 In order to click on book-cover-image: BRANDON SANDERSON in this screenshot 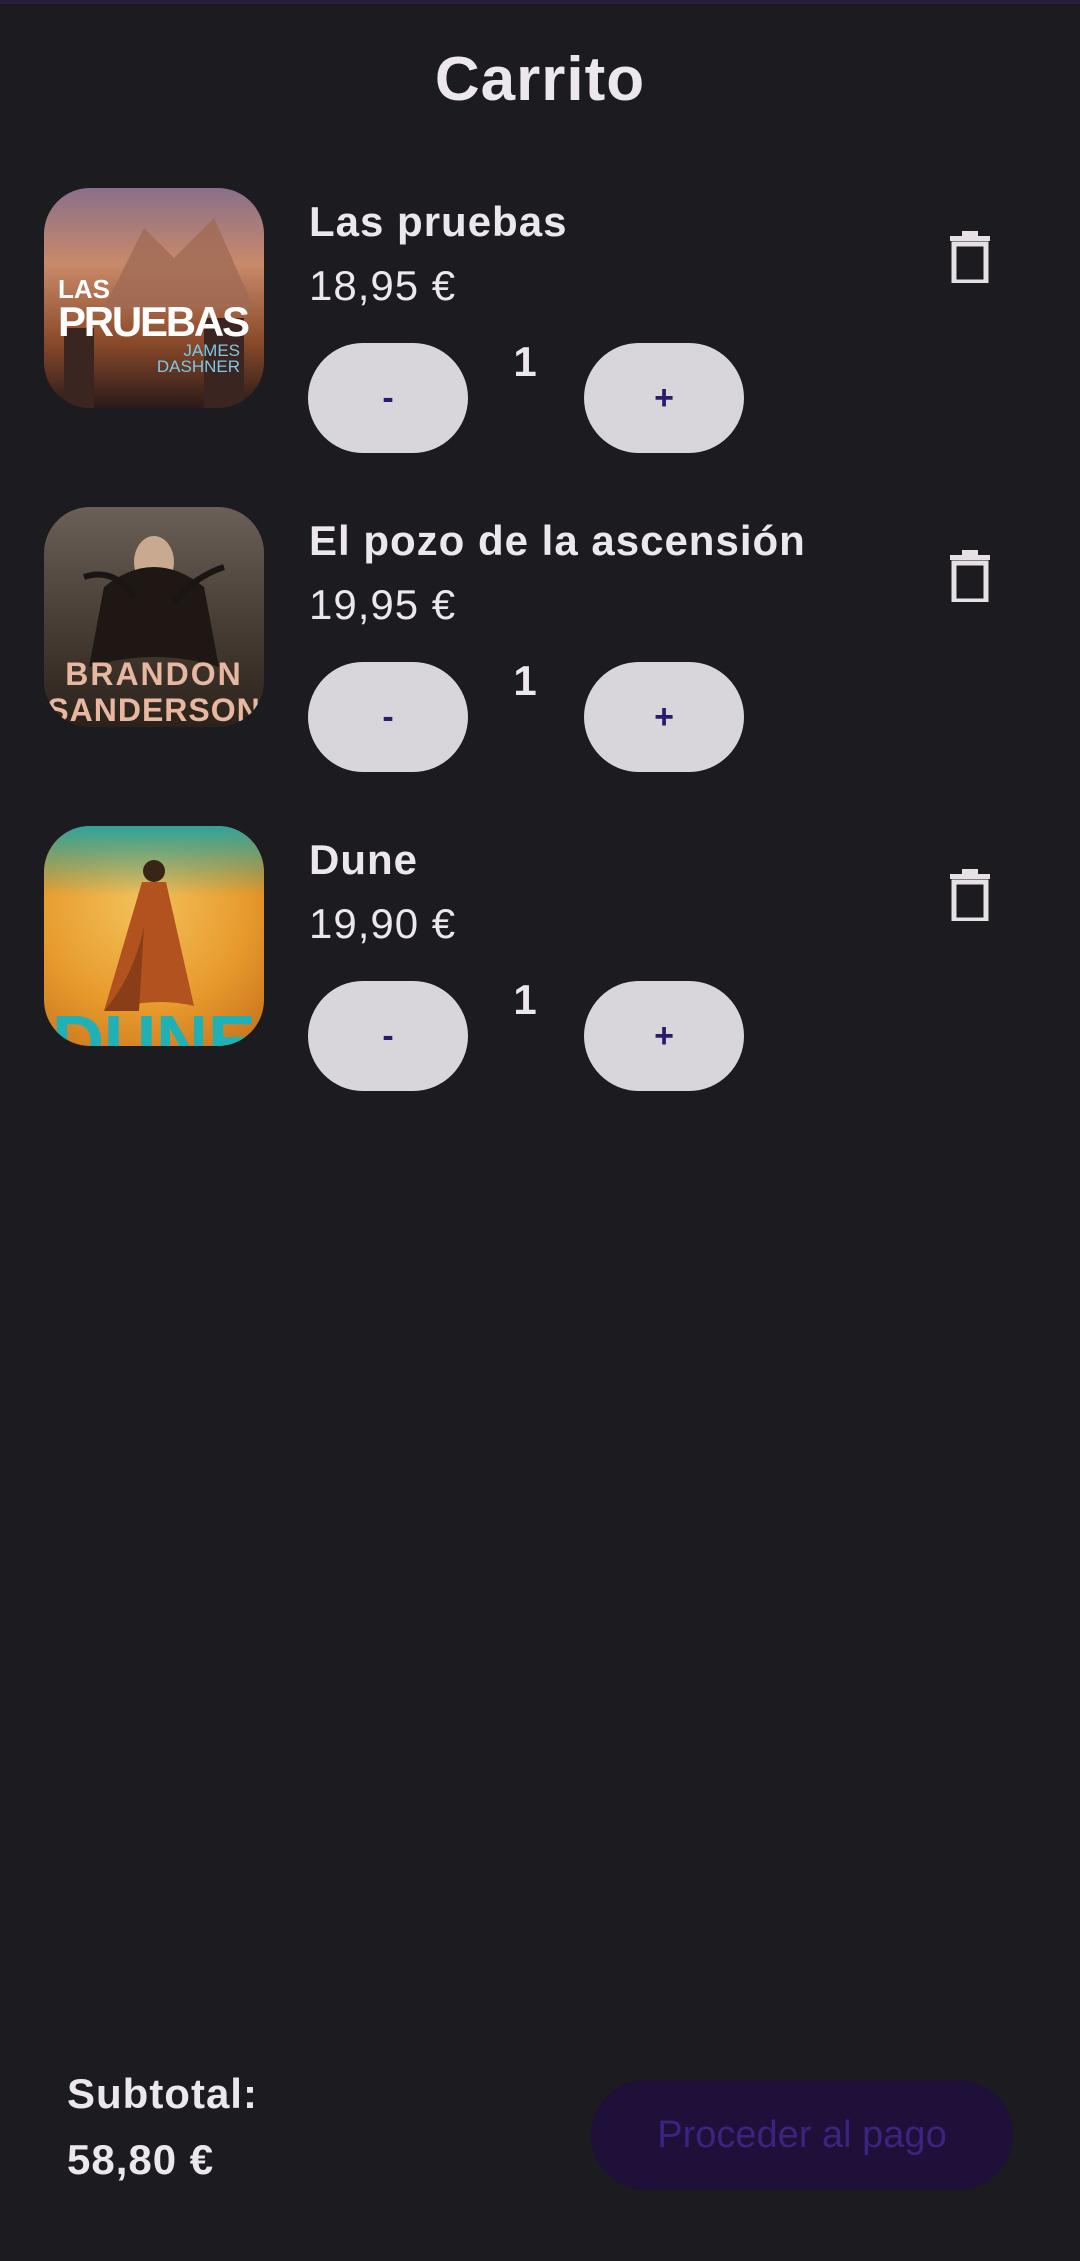, I will do `click(154, 617)`.